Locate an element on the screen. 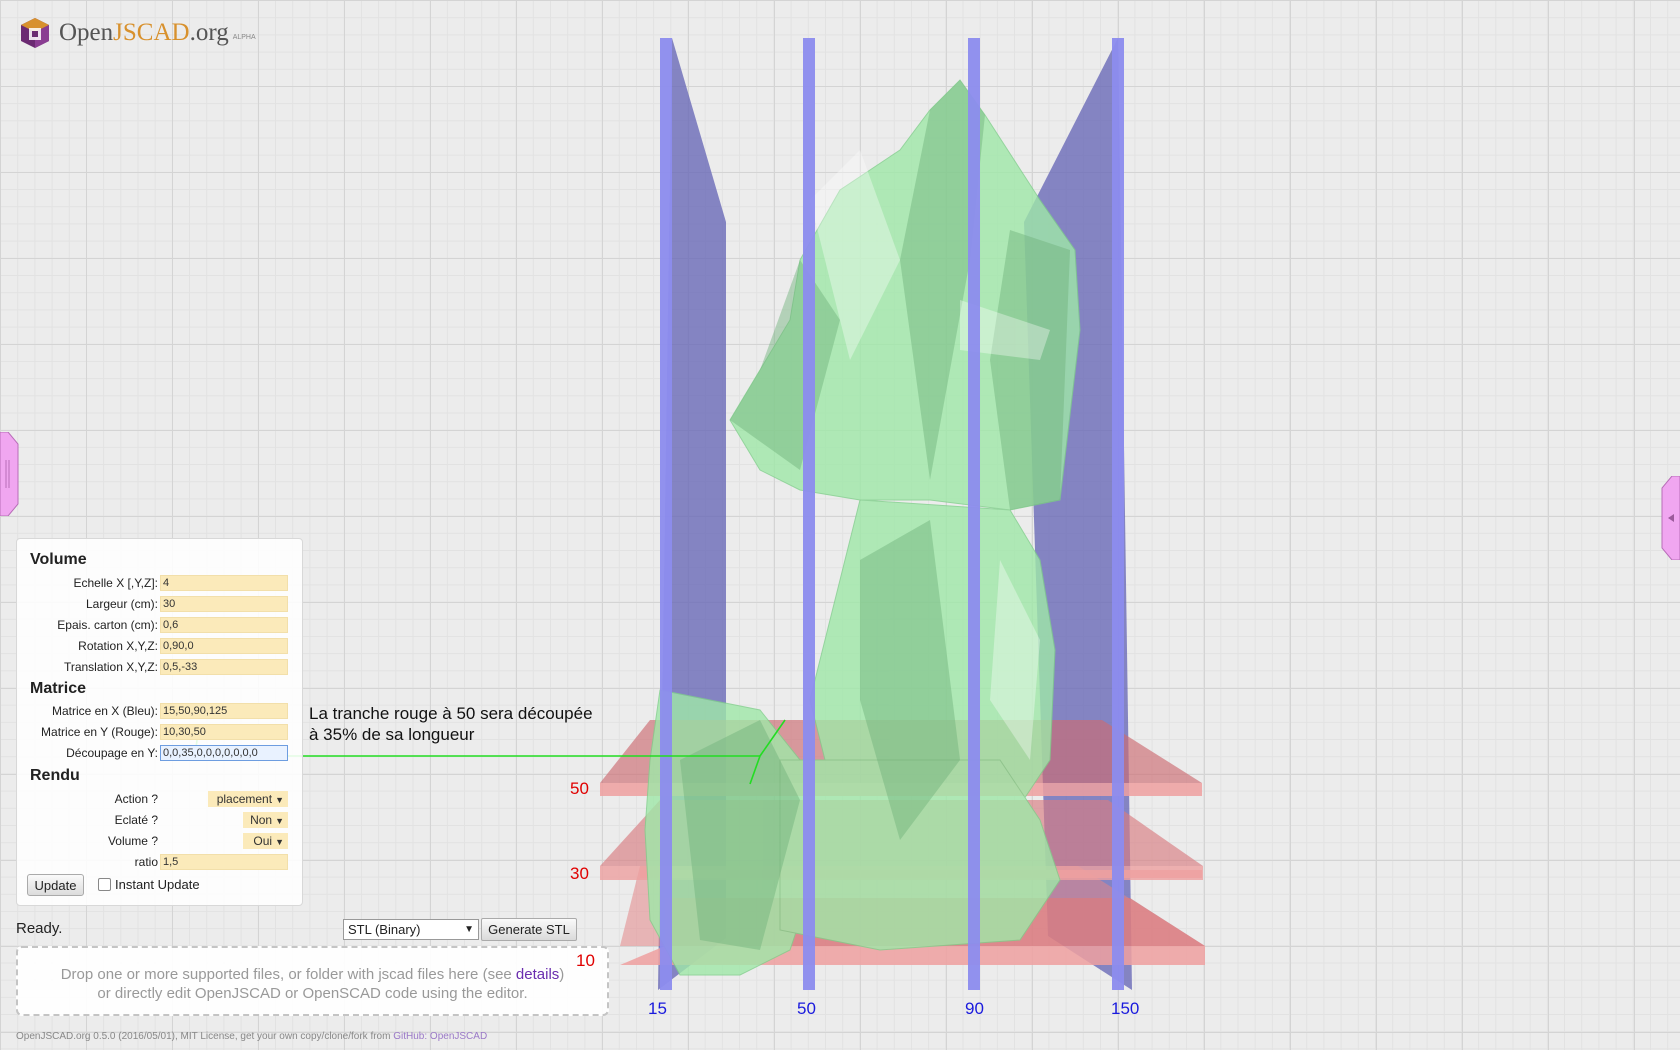  epaisseur-carton-label: Epais. carton (cm): is located at coordinates (107, 625).